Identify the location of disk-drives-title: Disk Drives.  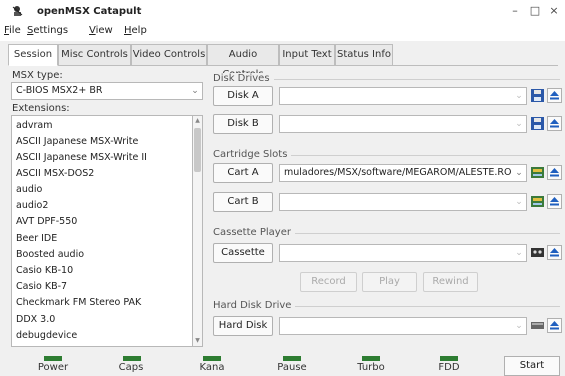
(243, 78).